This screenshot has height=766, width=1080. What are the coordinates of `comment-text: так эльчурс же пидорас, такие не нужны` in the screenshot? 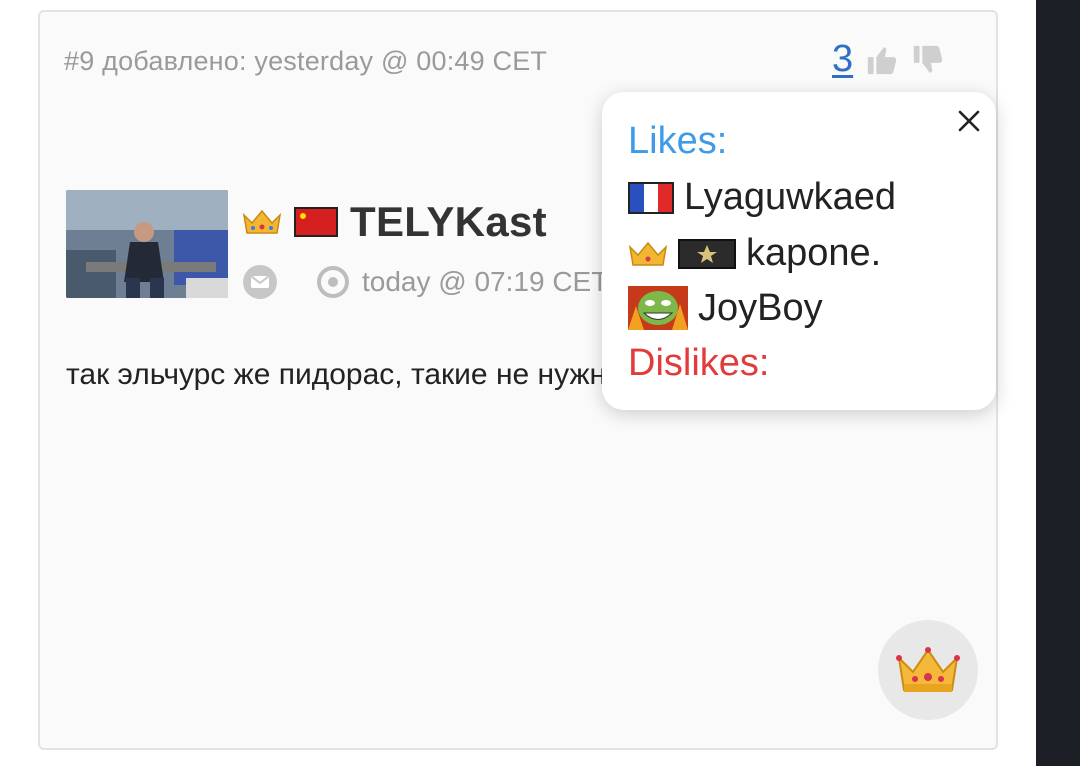 It's located at (347, 374).